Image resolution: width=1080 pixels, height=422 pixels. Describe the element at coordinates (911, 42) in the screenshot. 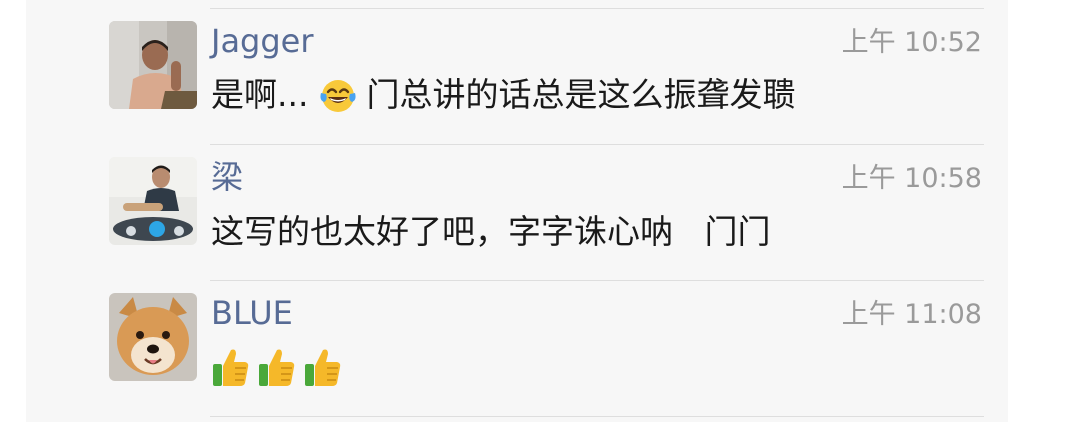

I see `comment-time: 上午 10:52` at that location.